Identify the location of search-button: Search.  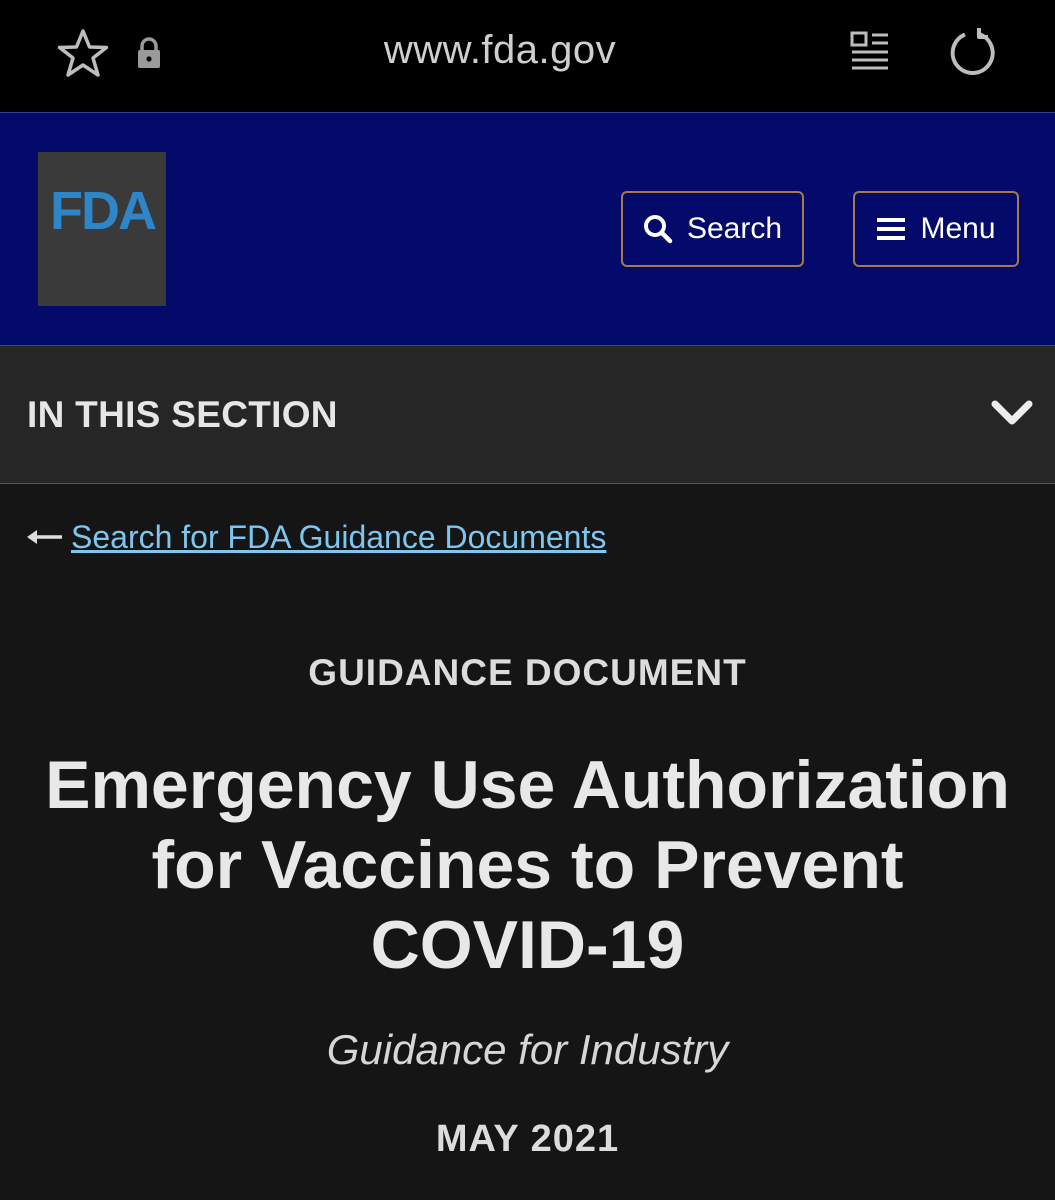
(712, 229).